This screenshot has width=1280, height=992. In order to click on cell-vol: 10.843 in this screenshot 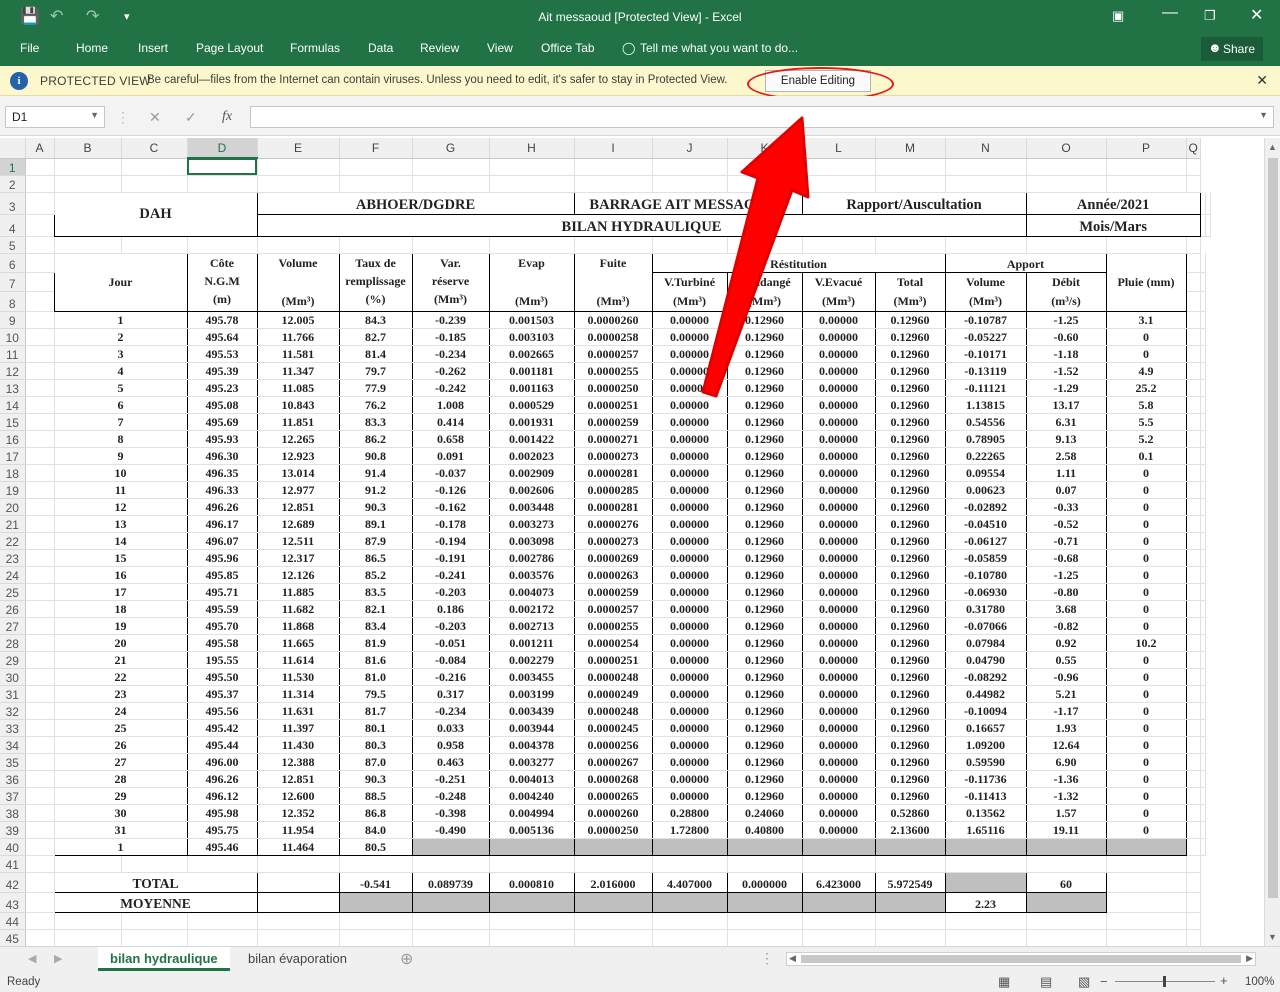, I will do `click(298, 405)`.